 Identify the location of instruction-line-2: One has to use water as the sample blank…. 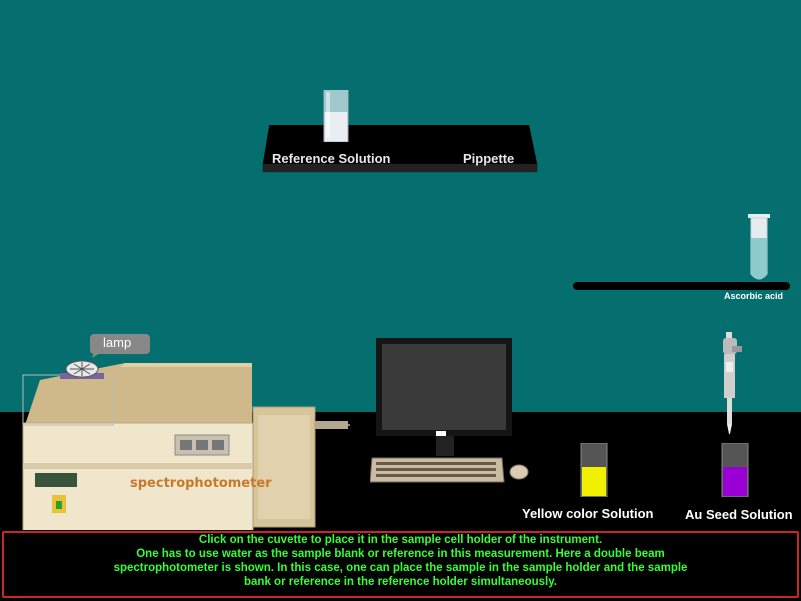
(400, 554).